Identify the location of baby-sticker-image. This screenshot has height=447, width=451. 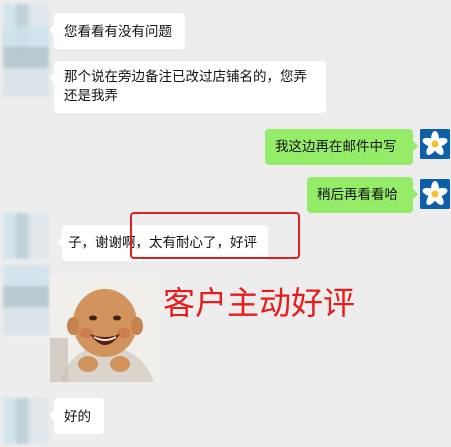
(105, 330).